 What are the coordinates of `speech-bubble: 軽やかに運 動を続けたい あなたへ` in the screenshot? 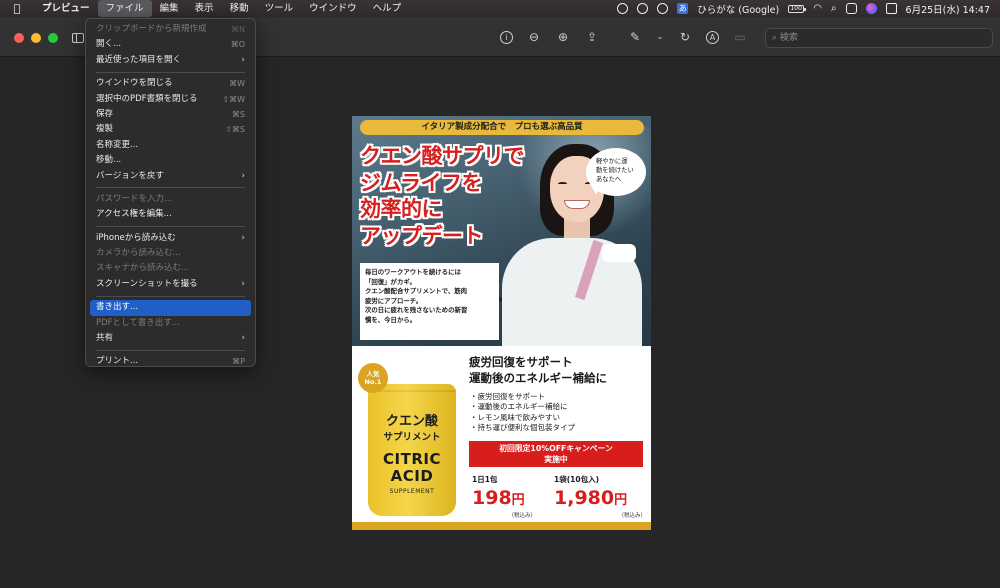 It's located at (616, 172).